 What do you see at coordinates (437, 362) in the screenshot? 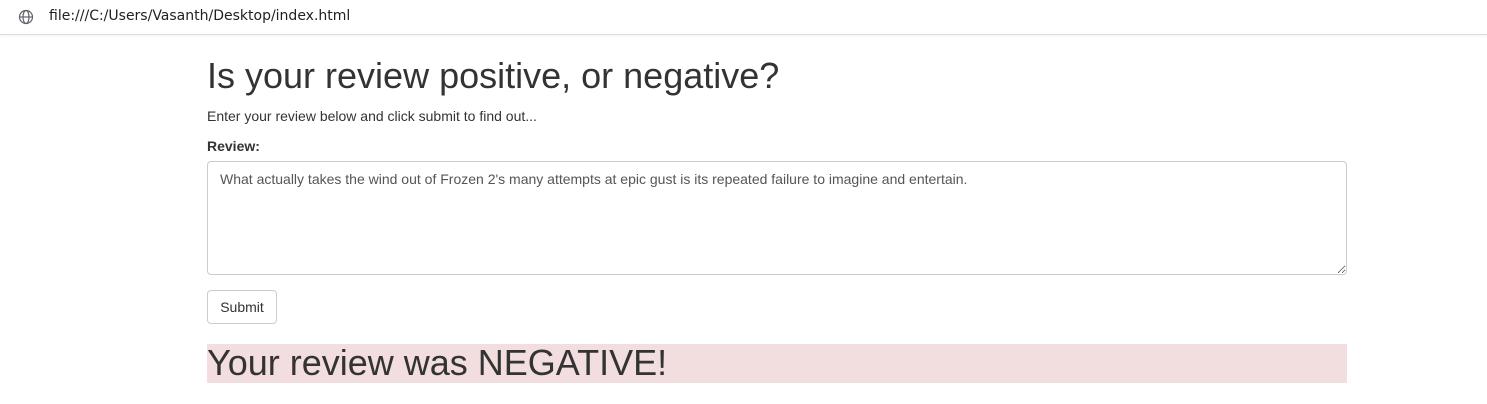
I see `result-text: Your review was NEGATIVE!` at bounding box center [437, 362].